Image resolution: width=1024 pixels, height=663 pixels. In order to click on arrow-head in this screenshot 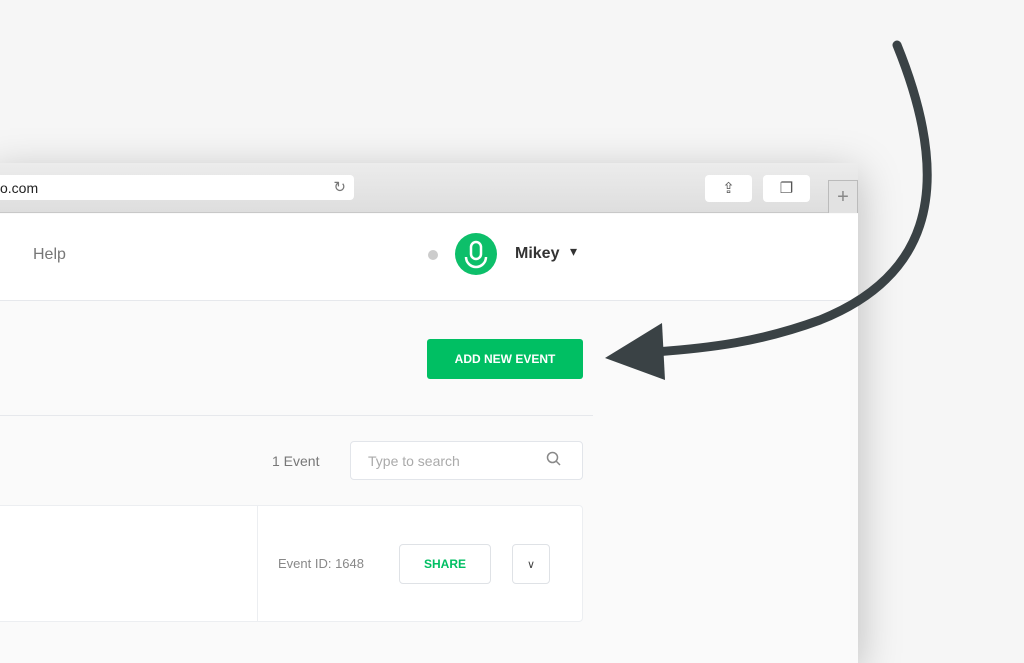, I will do `click(635, 351)`.